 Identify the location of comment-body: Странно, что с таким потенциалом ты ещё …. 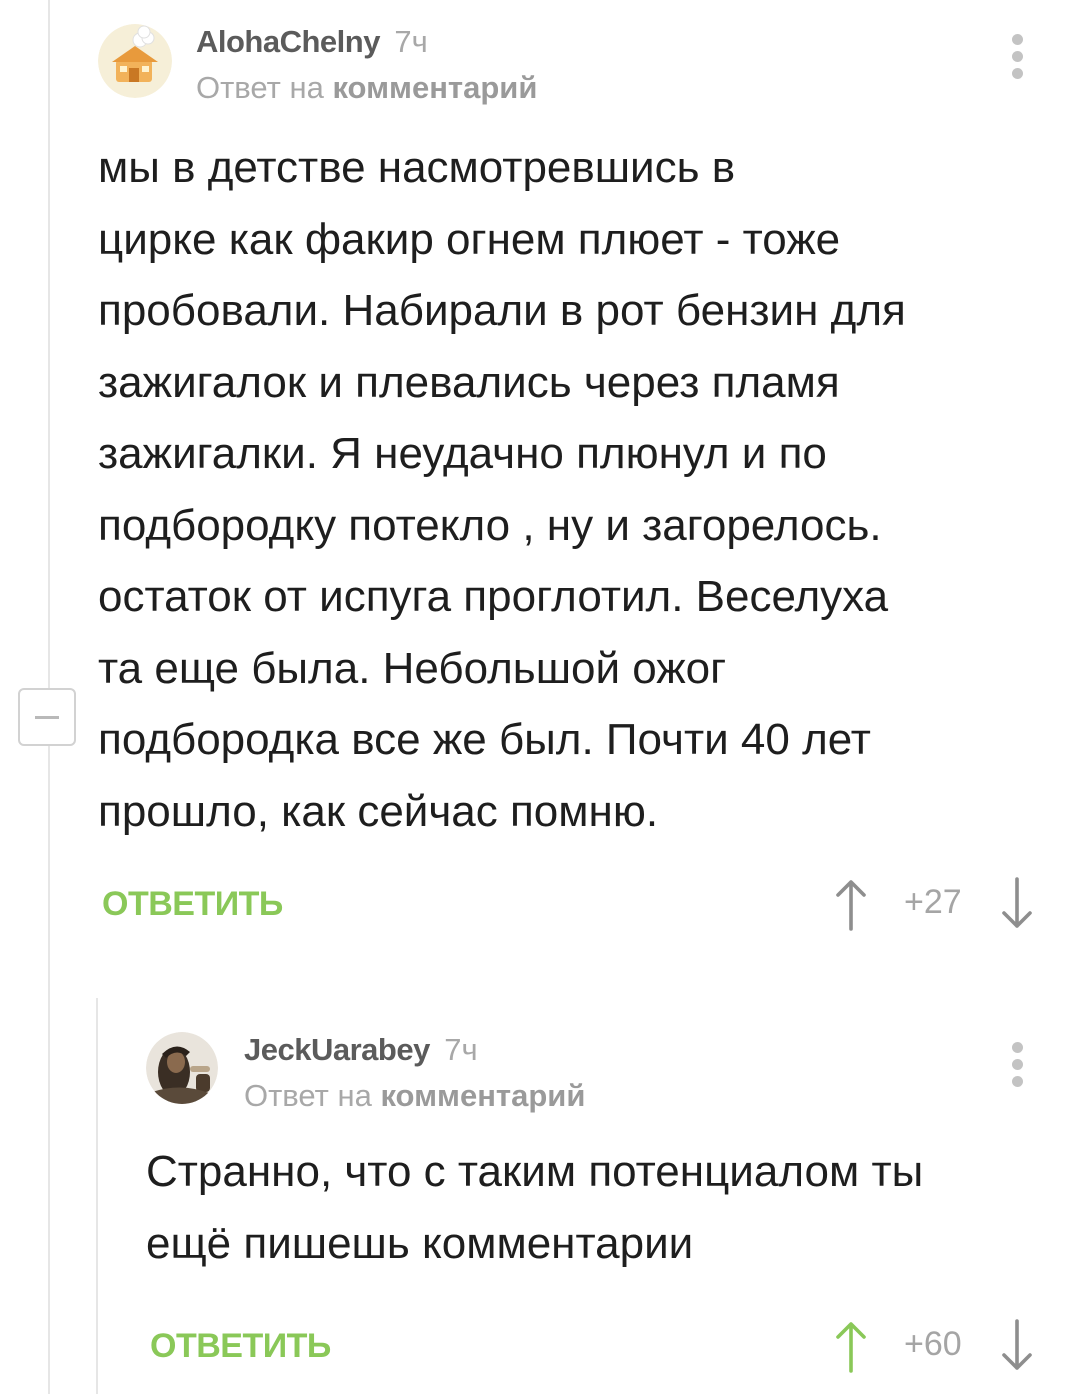
(602, 1207).